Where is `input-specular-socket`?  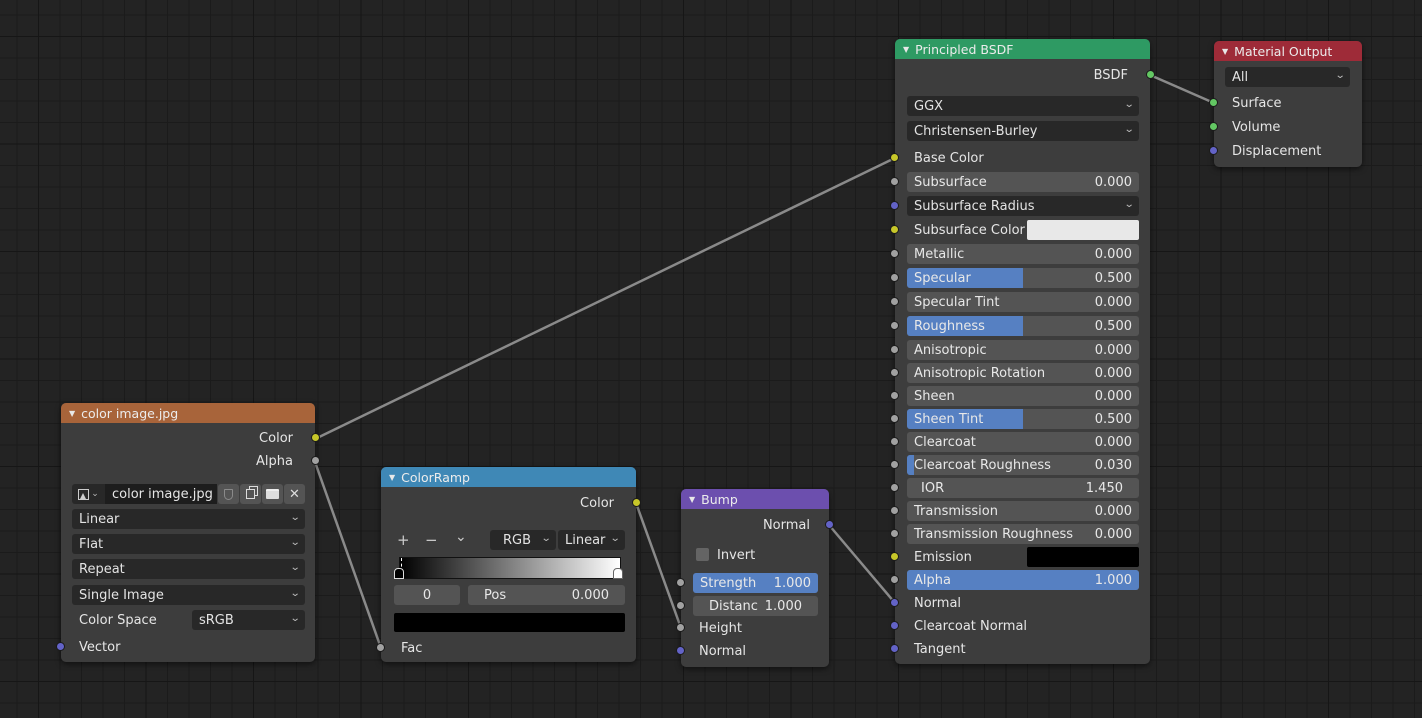 input-specular-socket is located at coordinates (894, 277).